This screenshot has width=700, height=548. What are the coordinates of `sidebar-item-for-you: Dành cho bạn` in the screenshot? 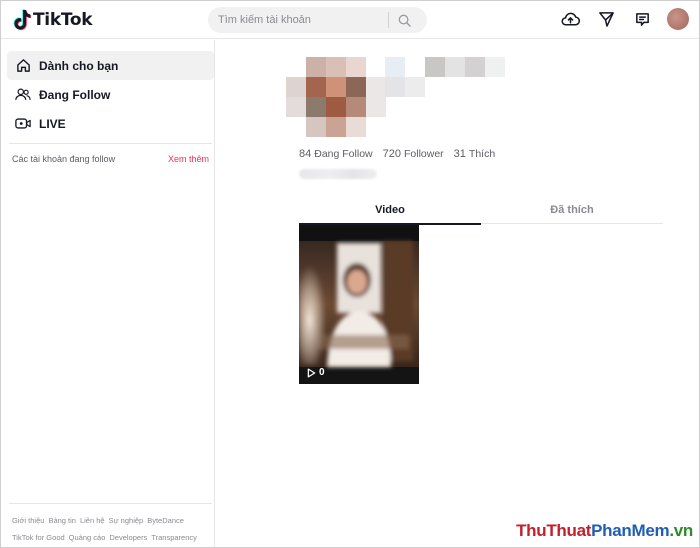 It's located at (110, 65).